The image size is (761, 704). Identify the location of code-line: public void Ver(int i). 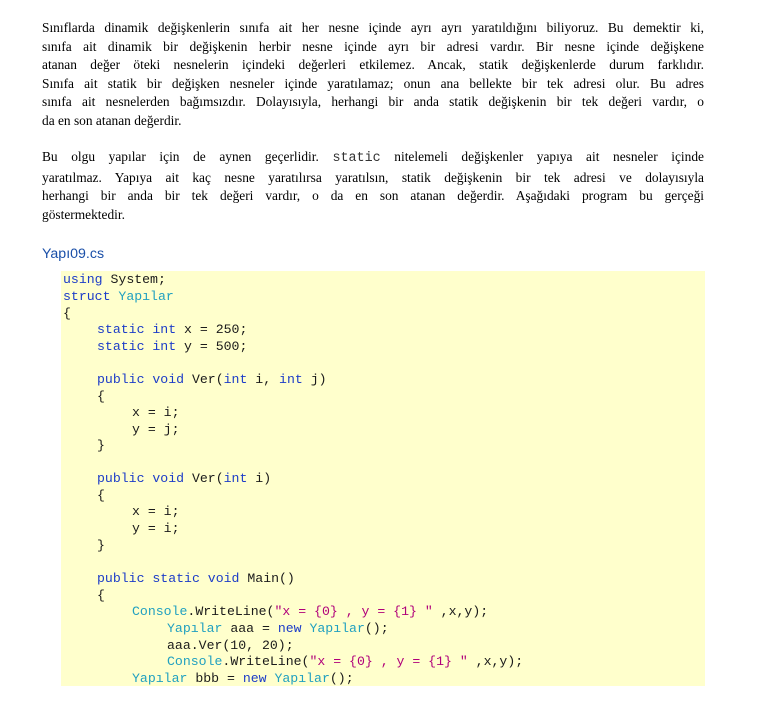
(184, 478).